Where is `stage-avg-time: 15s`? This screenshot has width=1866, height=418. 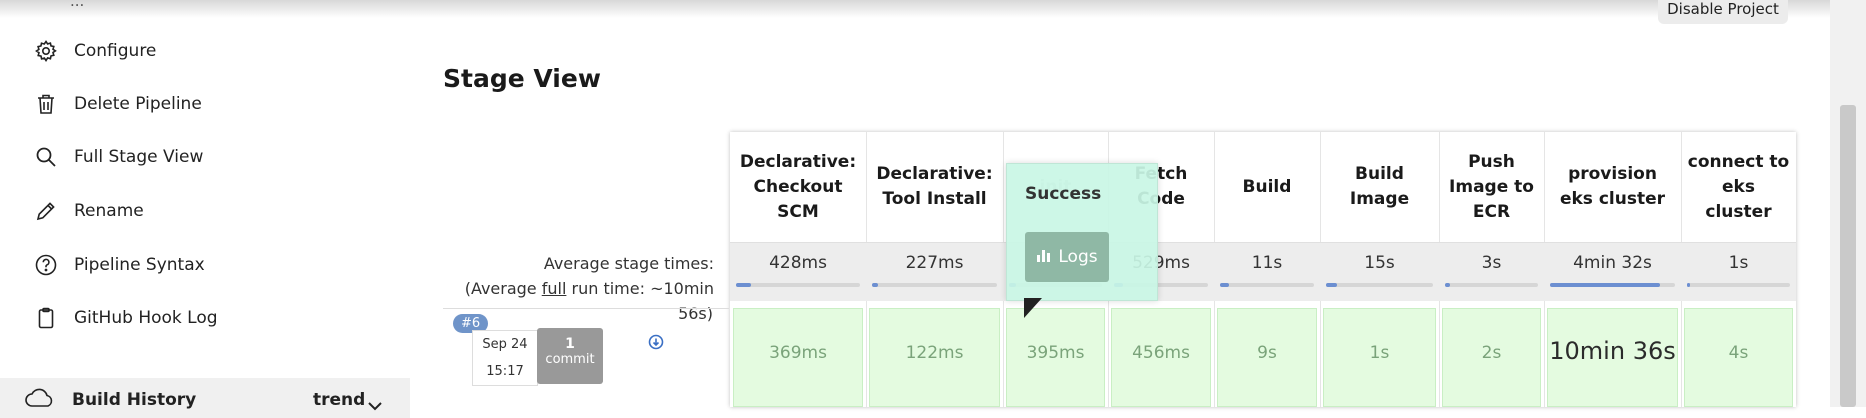
stage-avg-time: 15s is located at coordinates (1379, 263).